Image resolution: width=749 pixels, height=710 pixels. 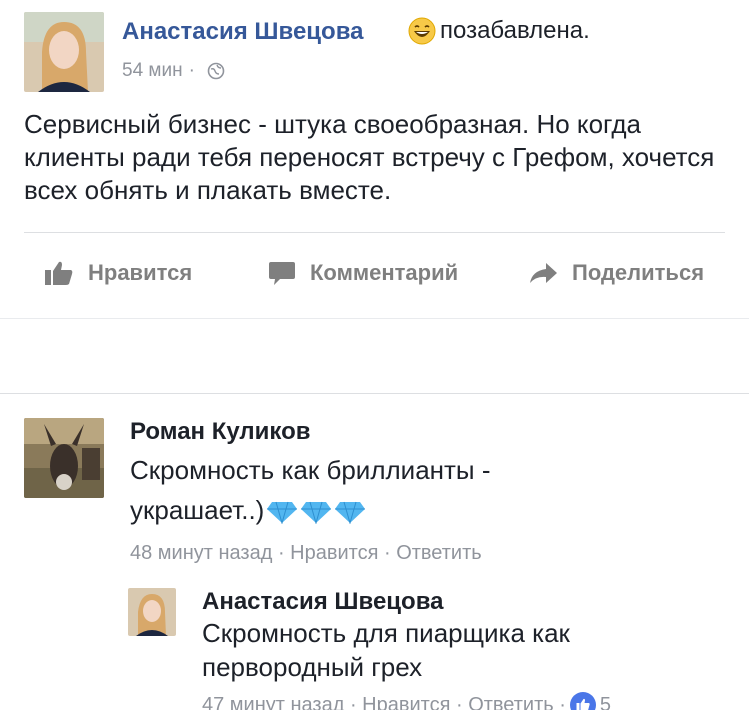 What do you see at coordinates (323, 602) in the screenshot?
I see `reply-author-name: Анастасия Швецова` at bounding box center [323, 602].